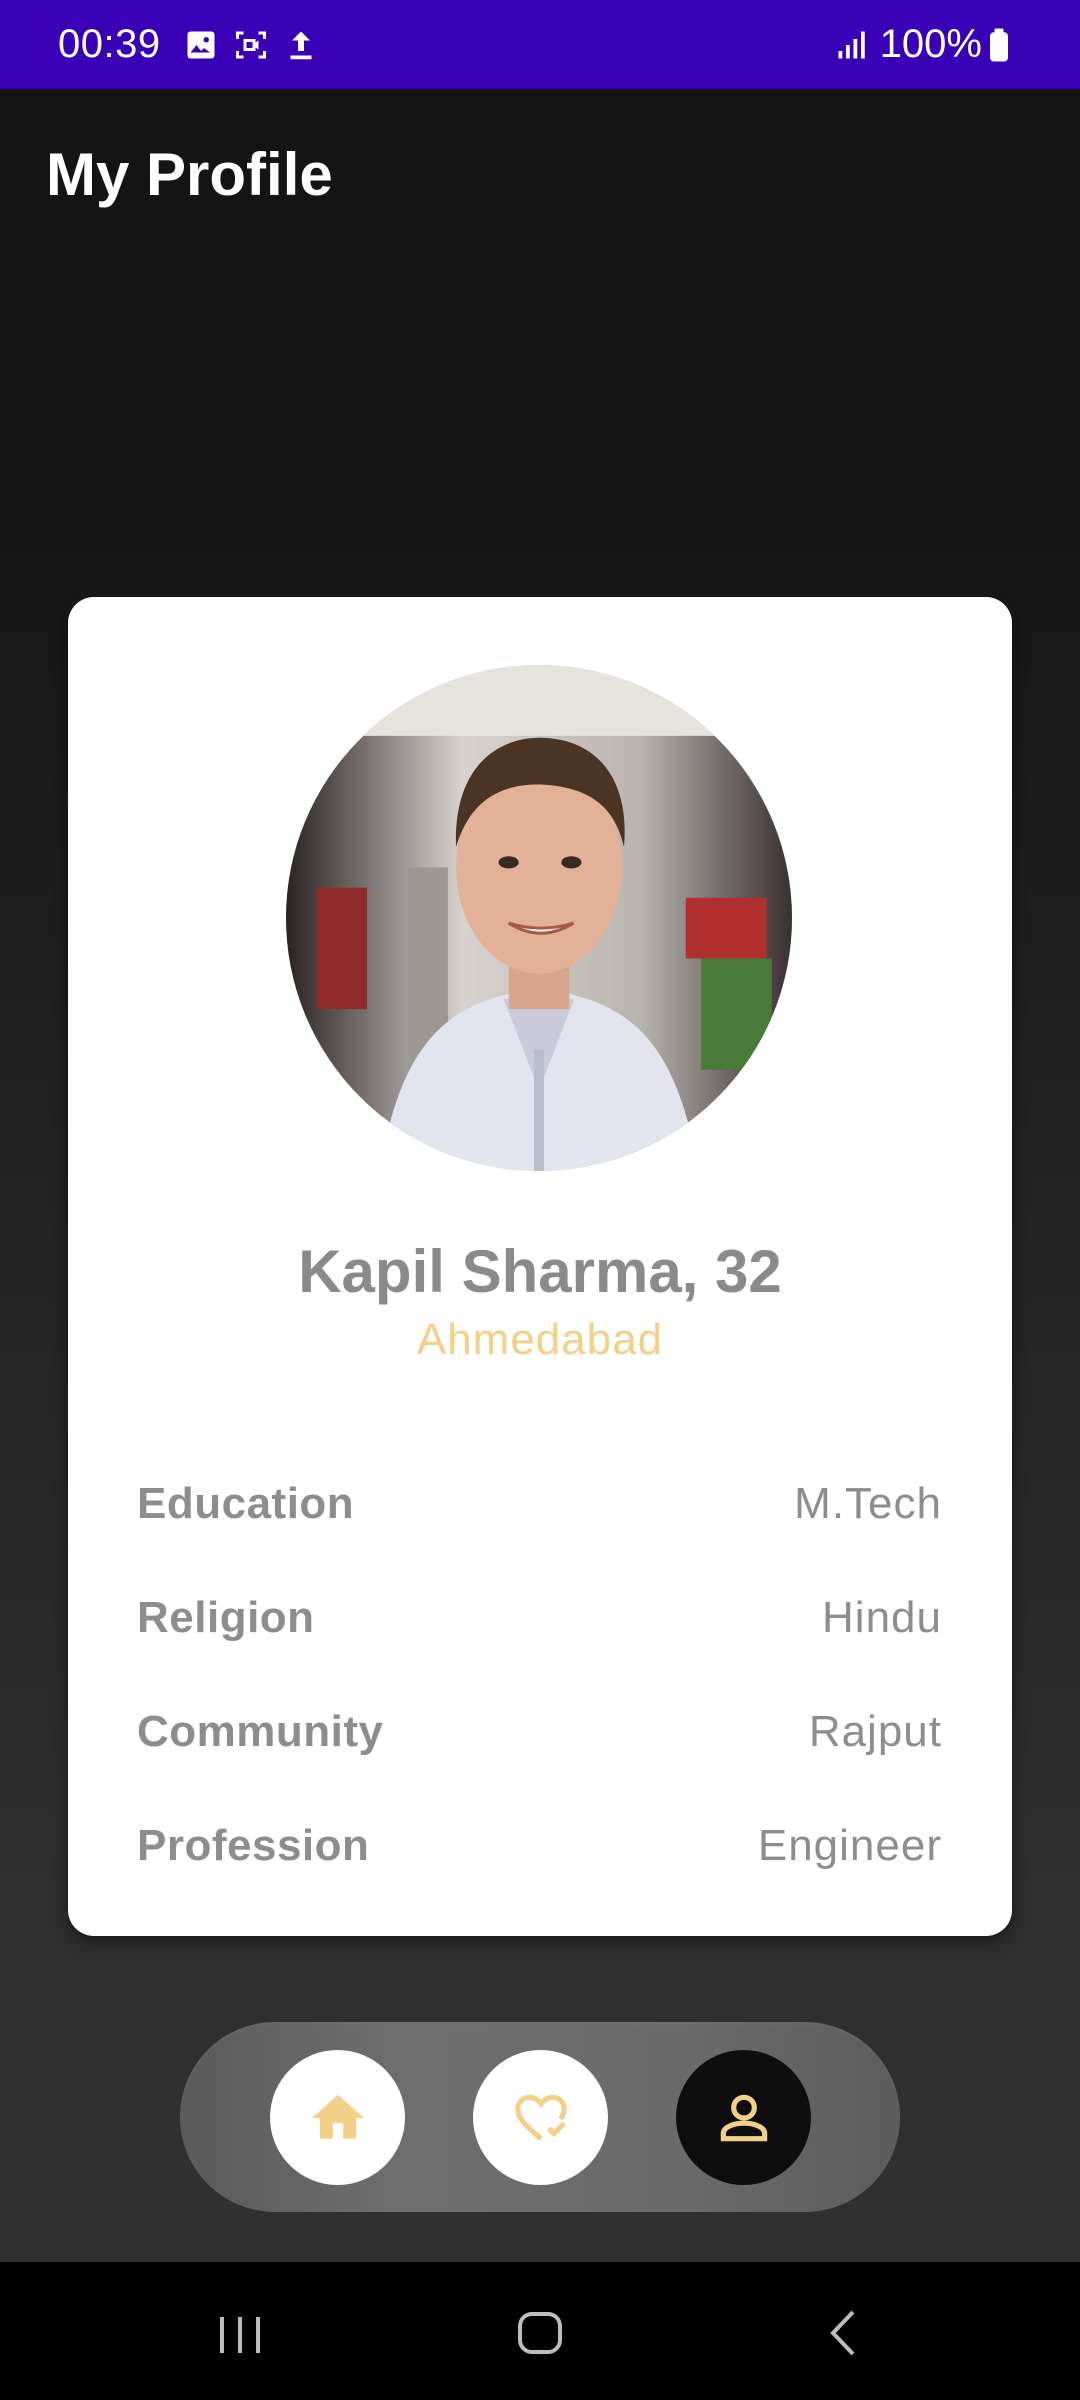 The width and height of the screenshot is (1080, 2400). I want to click on status-right: 100%, so click(928, 44).